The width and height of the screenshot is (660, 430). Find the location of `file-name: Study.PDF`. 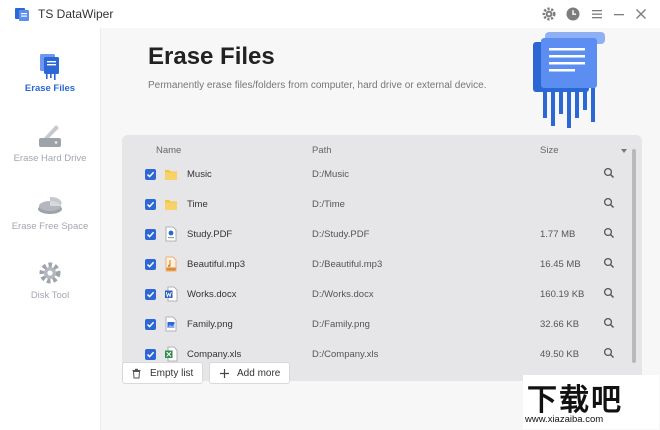

file-name: Study.PDF is located at coordinates (210, 234).